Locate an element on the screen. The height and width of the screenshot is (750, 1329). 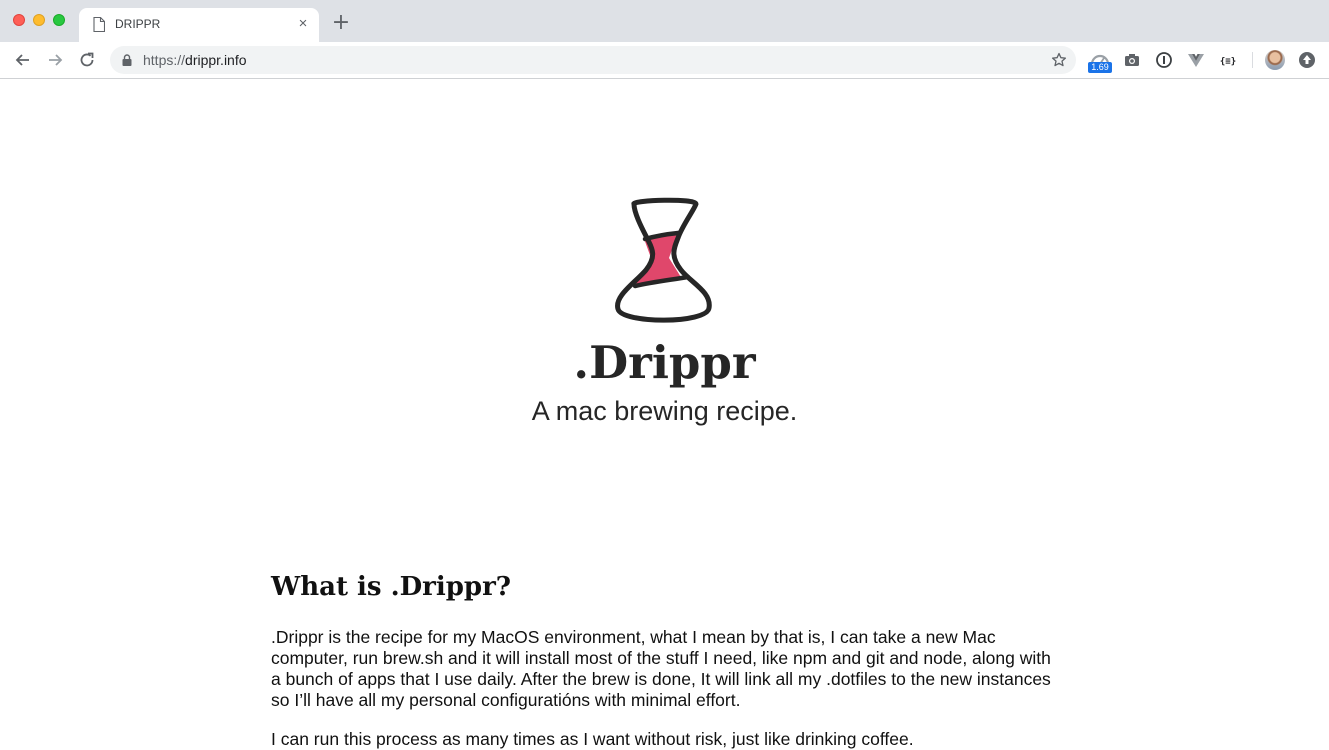
forward-button is located at coordinates (55, 60).